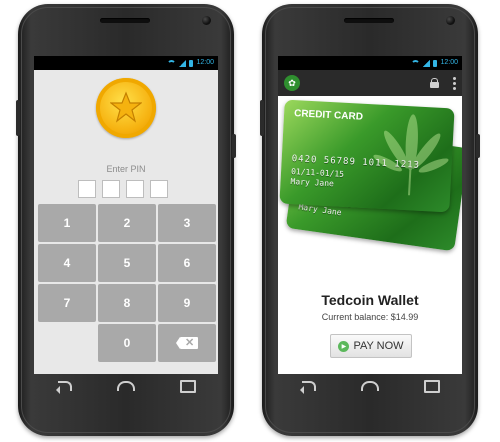  I want to click on key-1: 1, so click(67, 223).